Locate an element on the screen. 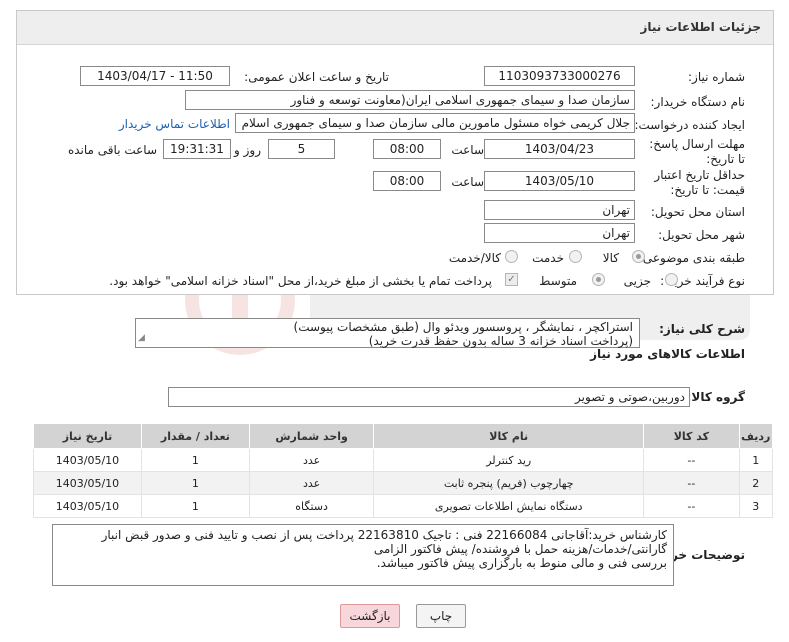  goods-group-label: گروه کالا: is located at coordinates (715, 397).